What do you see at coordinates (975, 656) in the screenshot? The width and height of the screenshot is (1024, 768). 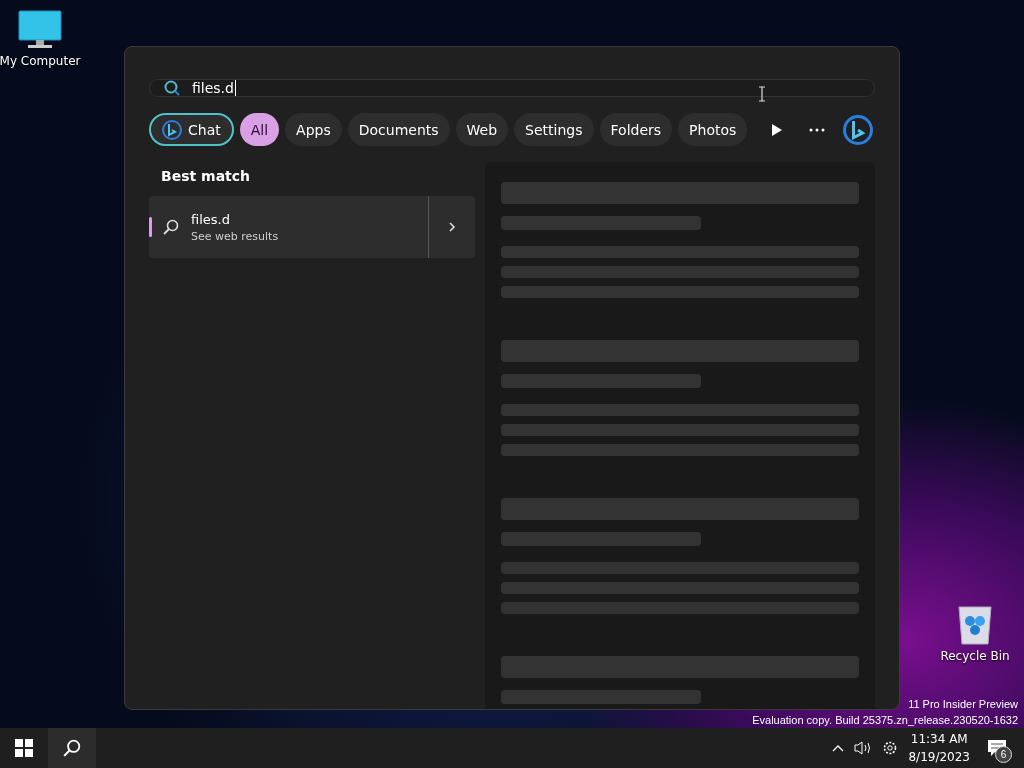 I see `desktop-icon-label: Recycle Bin` at bounding box center [975, 656].